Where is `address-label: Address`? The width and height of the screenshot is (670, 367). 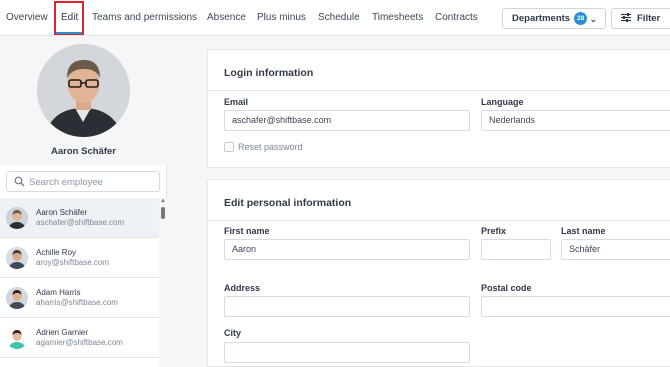
address-label: Address is located at coordinates (242, 288).